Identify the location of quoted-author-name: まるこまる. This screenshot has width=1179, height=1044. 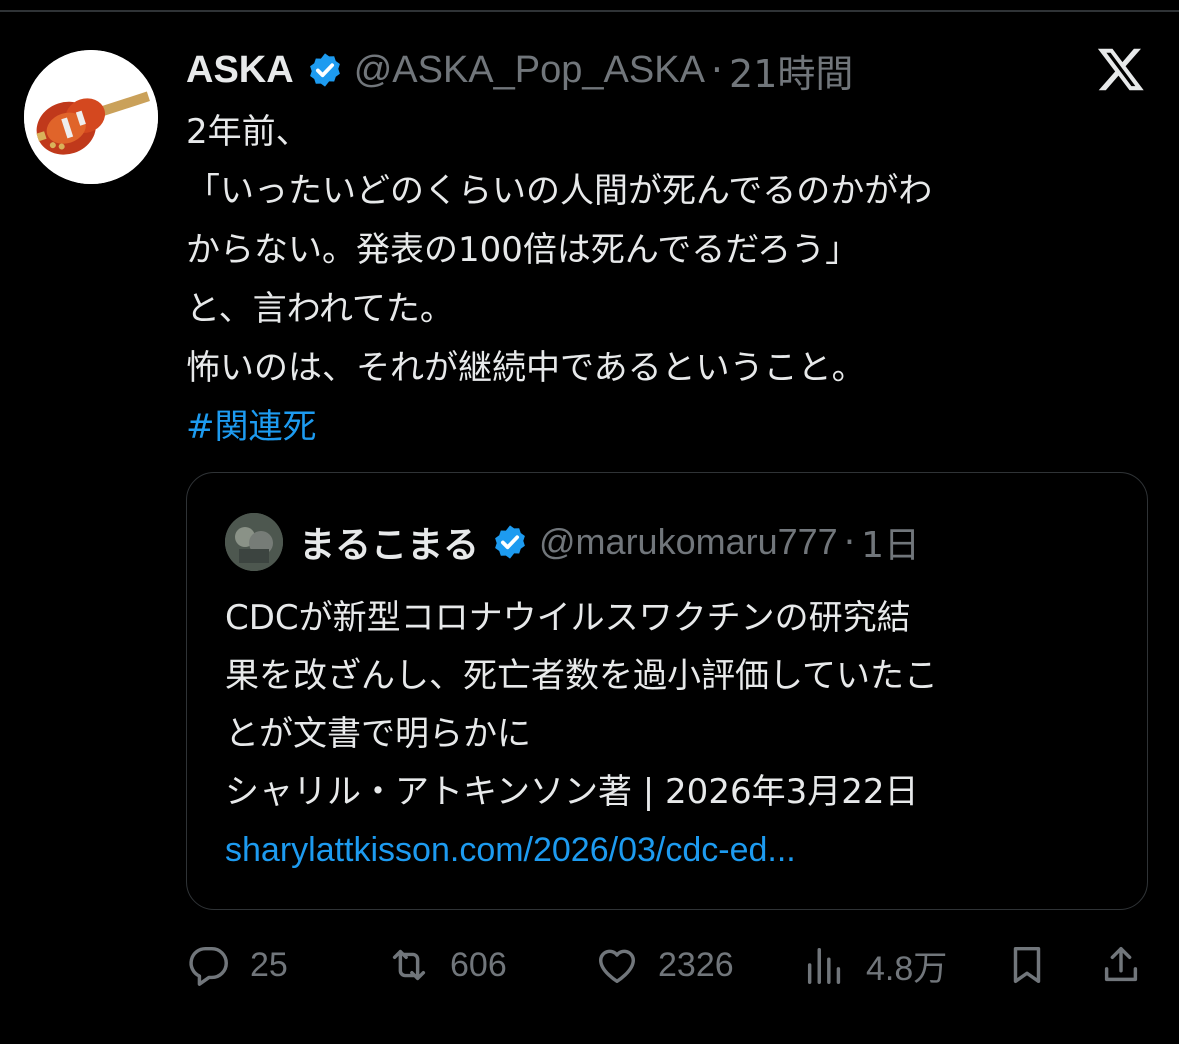
(389, 542).